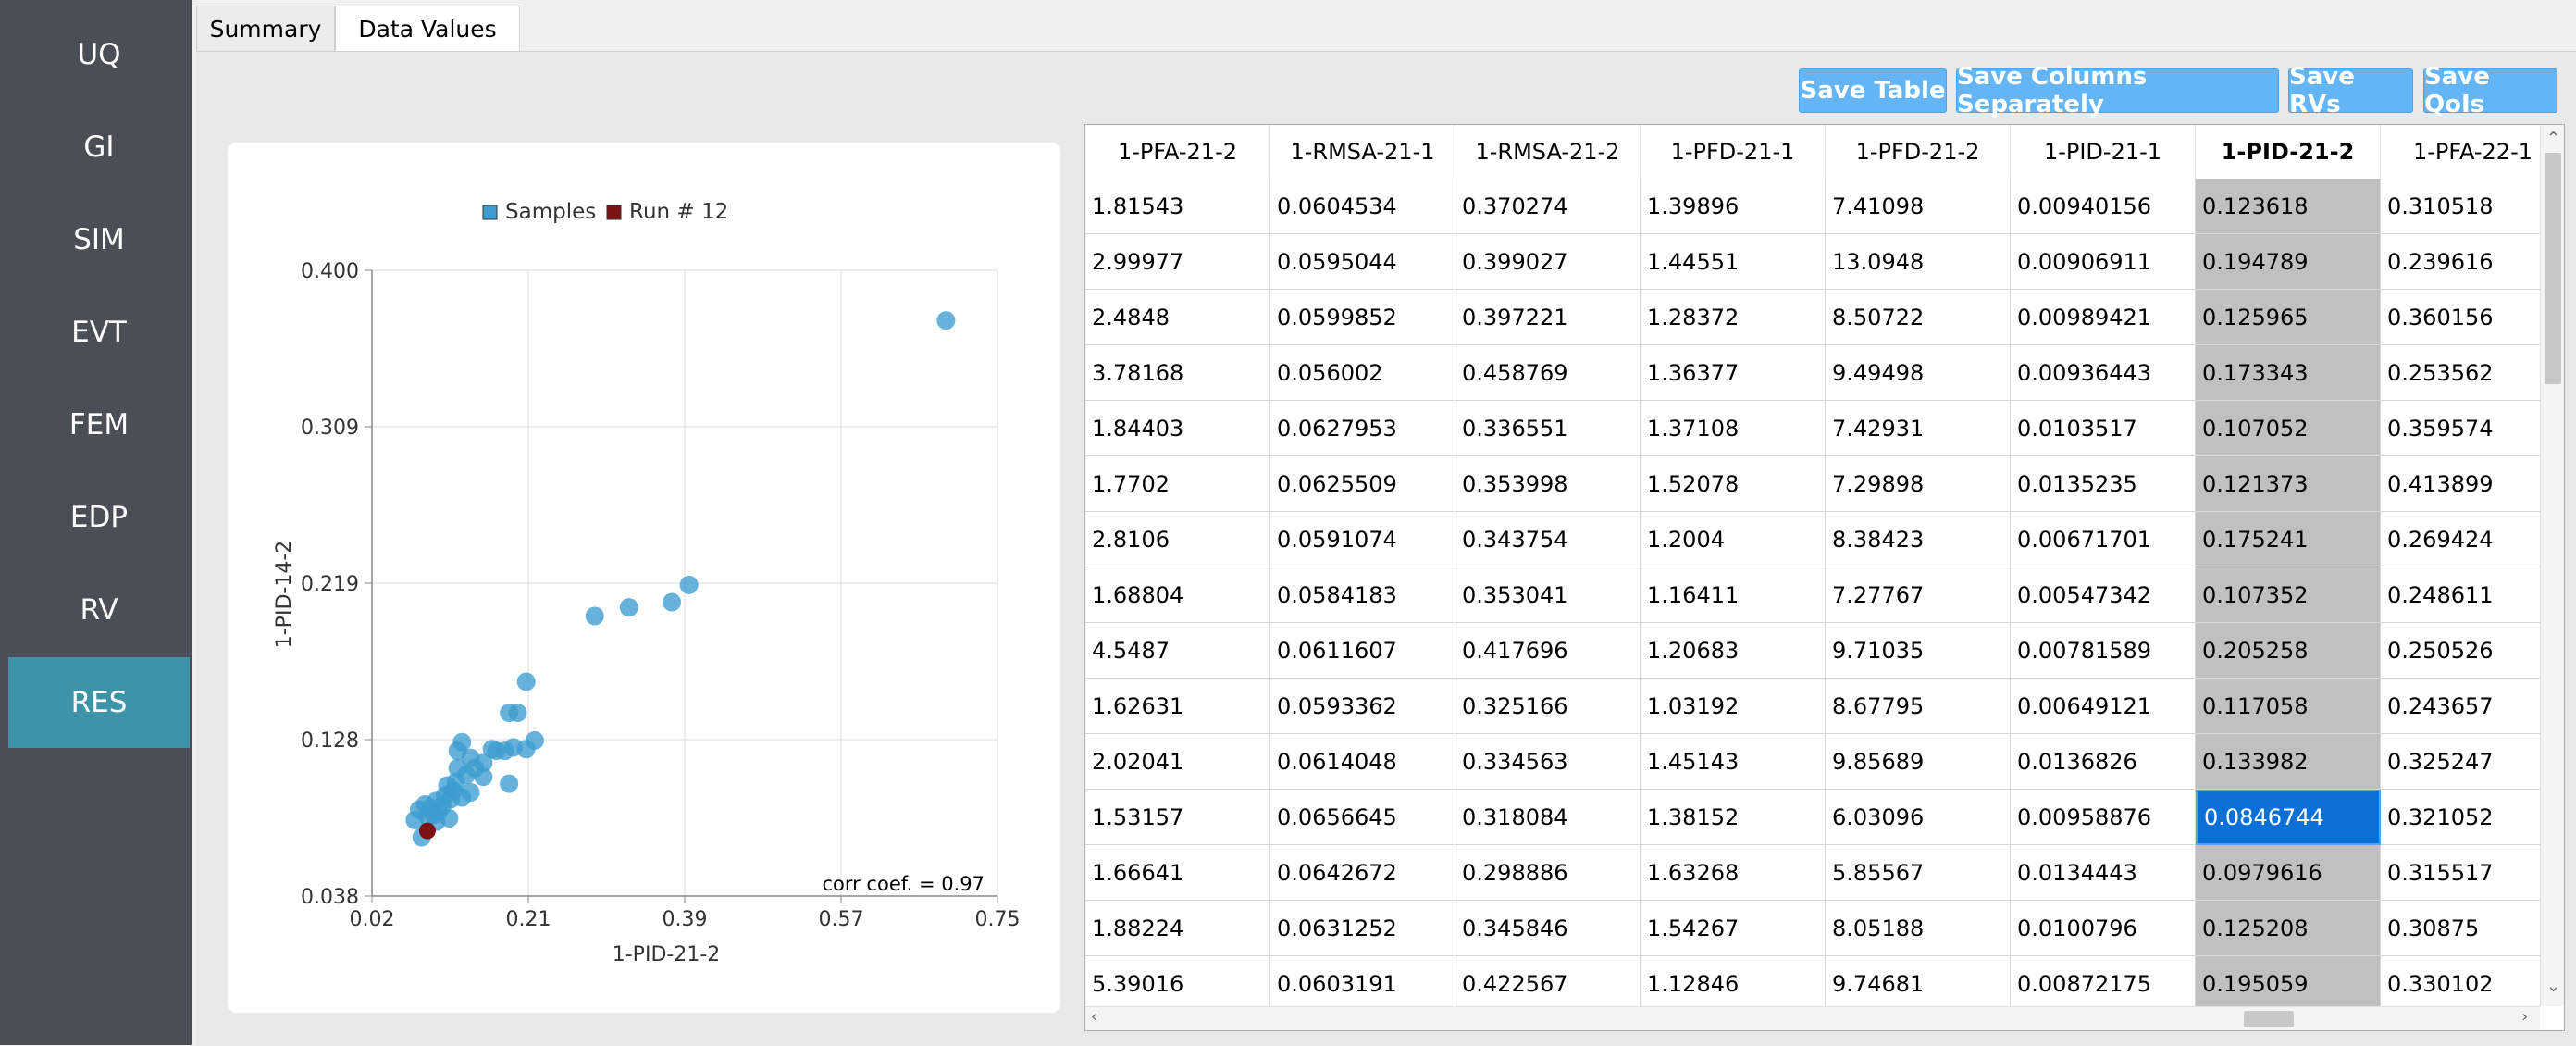 Image resolution: width=2576 pixels, height=1046 pixels. I want to click on table-cell: 8.38423, so click(1918, 539).